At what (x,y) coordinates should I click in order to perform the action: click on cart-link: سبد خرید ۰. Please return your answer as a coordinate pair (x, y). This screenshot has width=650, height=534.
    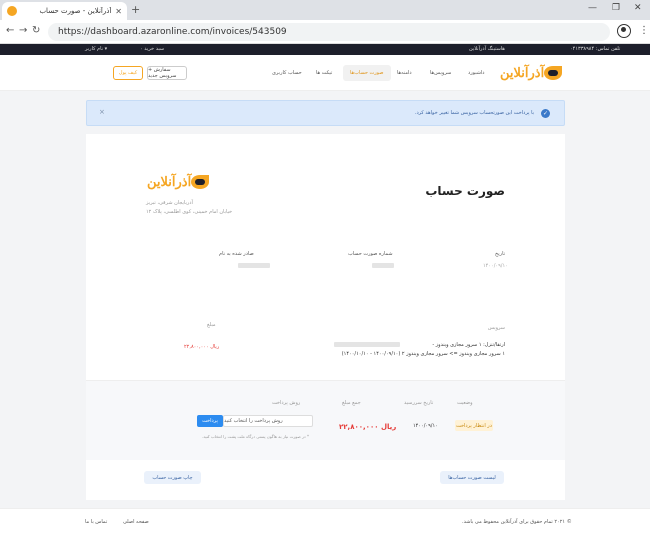
    Looking at the image, I should click on (152, 49).